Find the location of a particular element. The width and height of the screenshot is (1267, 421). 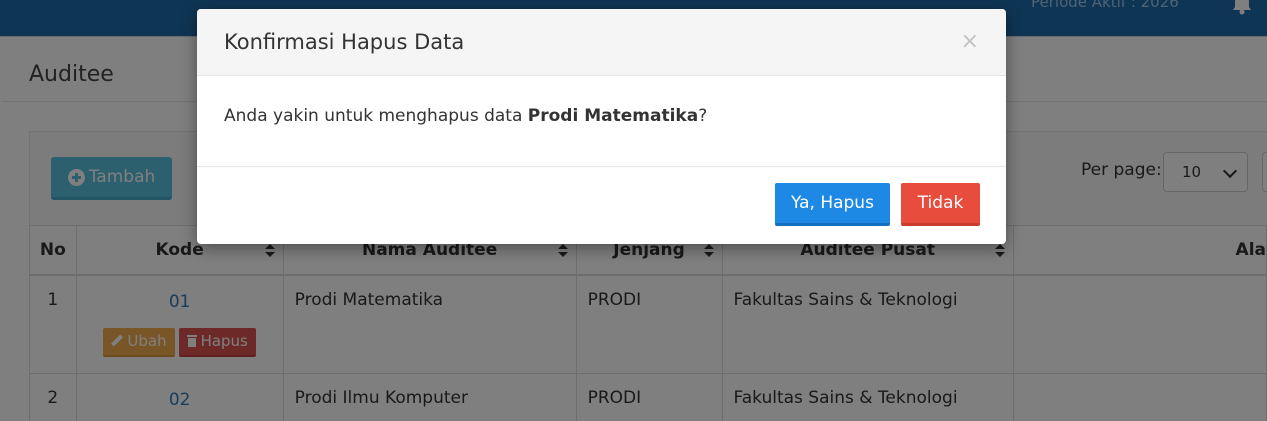

cancel-button: Tidak is located at coordinates (940, 204).